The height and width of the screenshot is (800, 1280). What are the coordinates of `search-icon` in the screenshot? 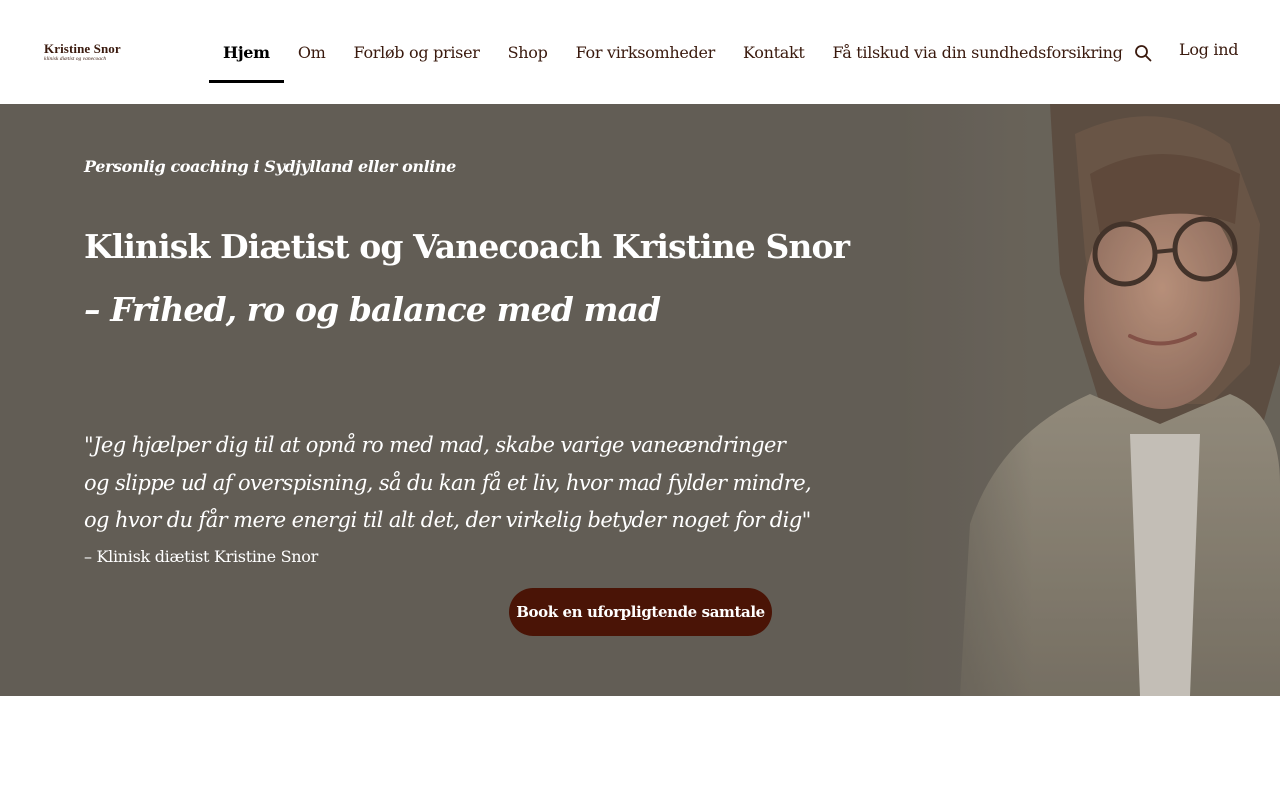 It's located at (1143, 53).